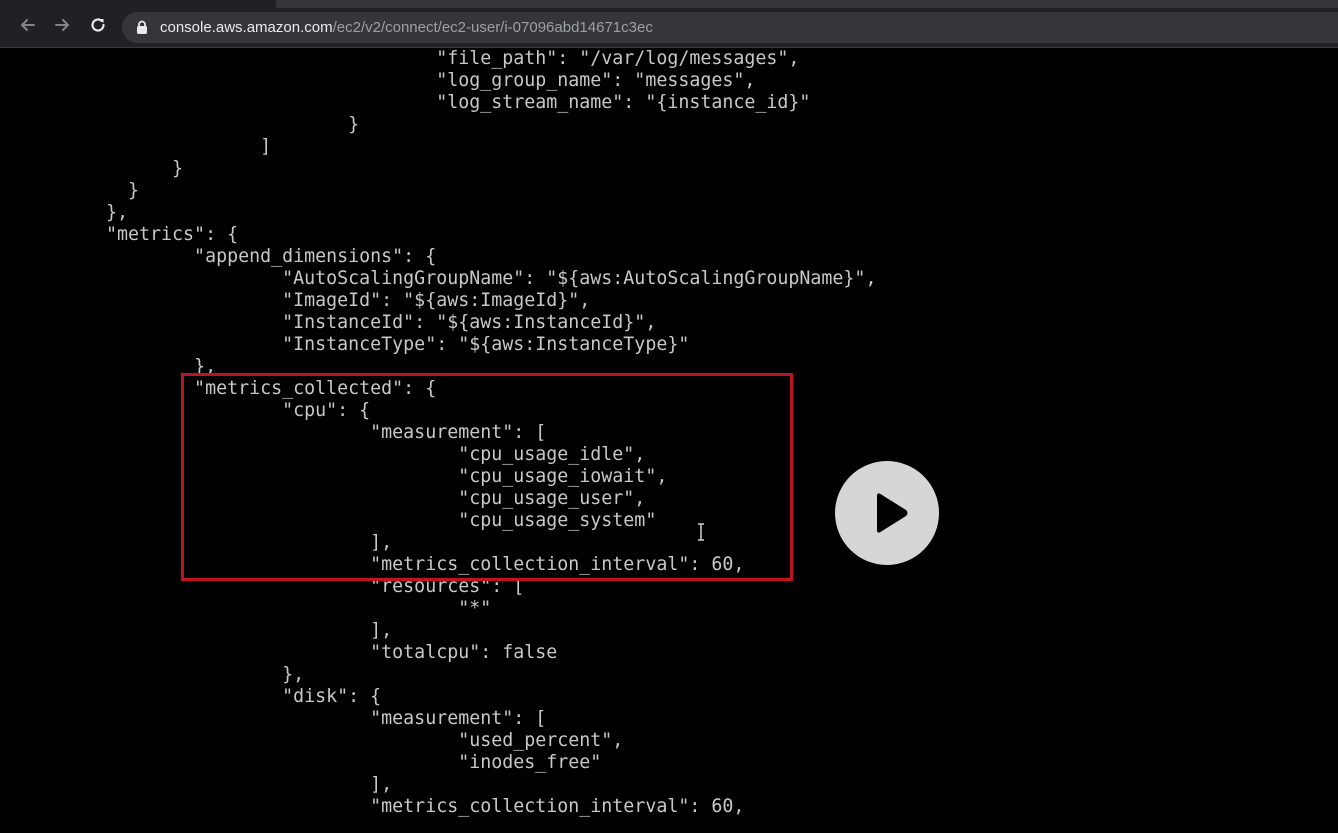 This screenshot has width=1338, height=833. Describe the element at coordinates (98, 25) in the screenshot. I see `reload-icon` at that location.